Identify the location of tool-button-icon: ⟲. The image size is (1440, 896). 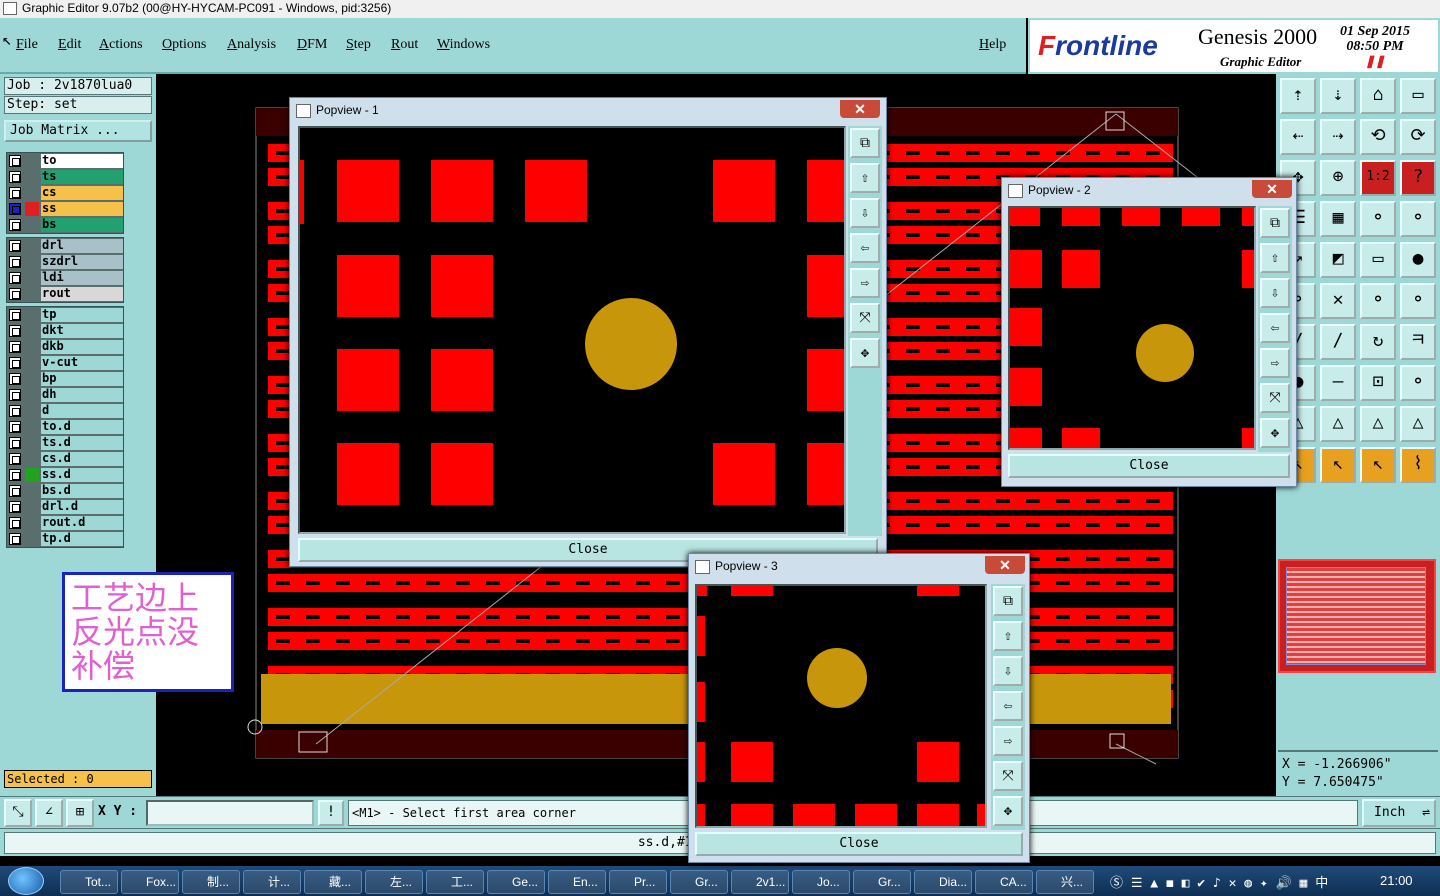
(1378, 137).